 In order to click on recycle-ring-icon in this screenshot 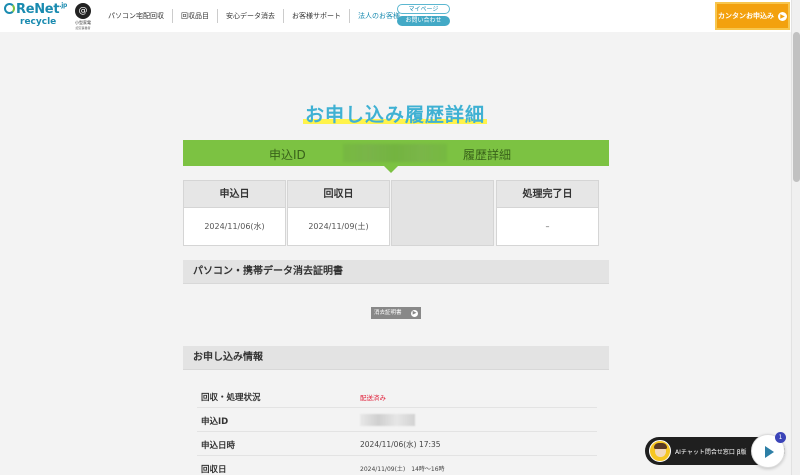, I will do `click(9, 8)`.